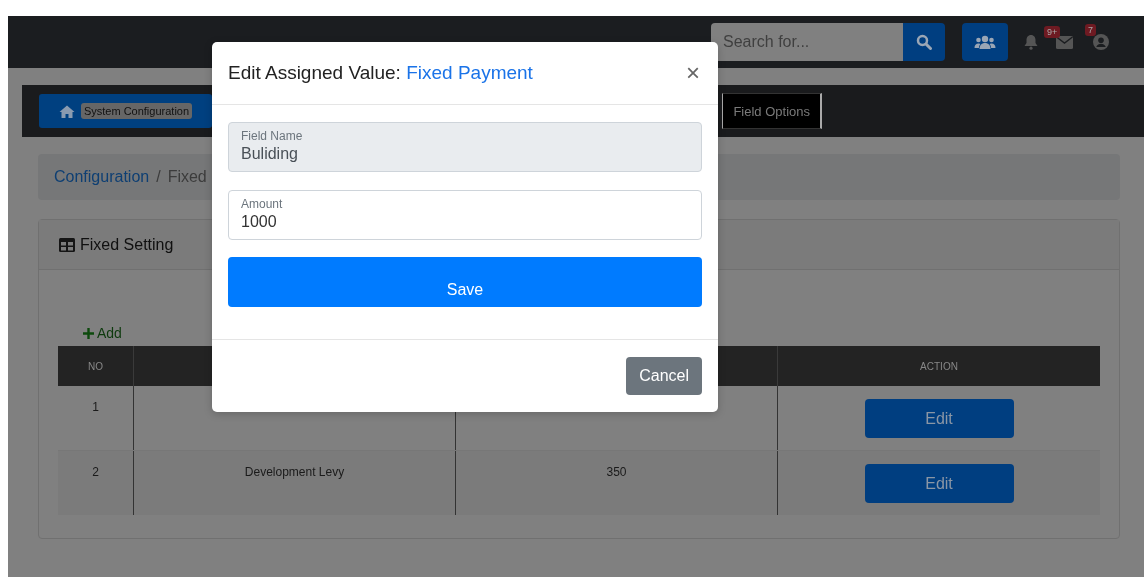 This screenshot has height=577, width=1144. Describe the element at coordinates (1064, 42) in the screenshot. I see `envelope-icon` at that location.